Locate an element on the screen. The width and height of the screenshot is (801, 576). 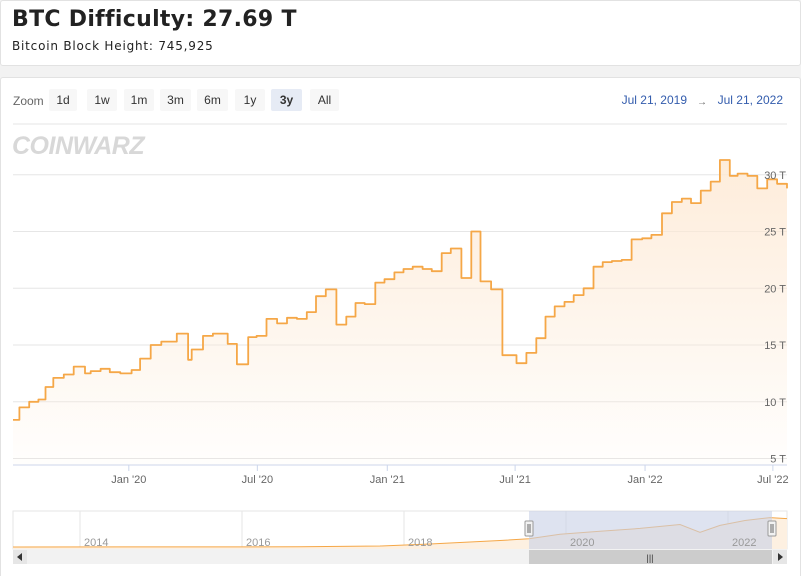
zoom-button-1d: 1d is located at coordinates (63, 100).